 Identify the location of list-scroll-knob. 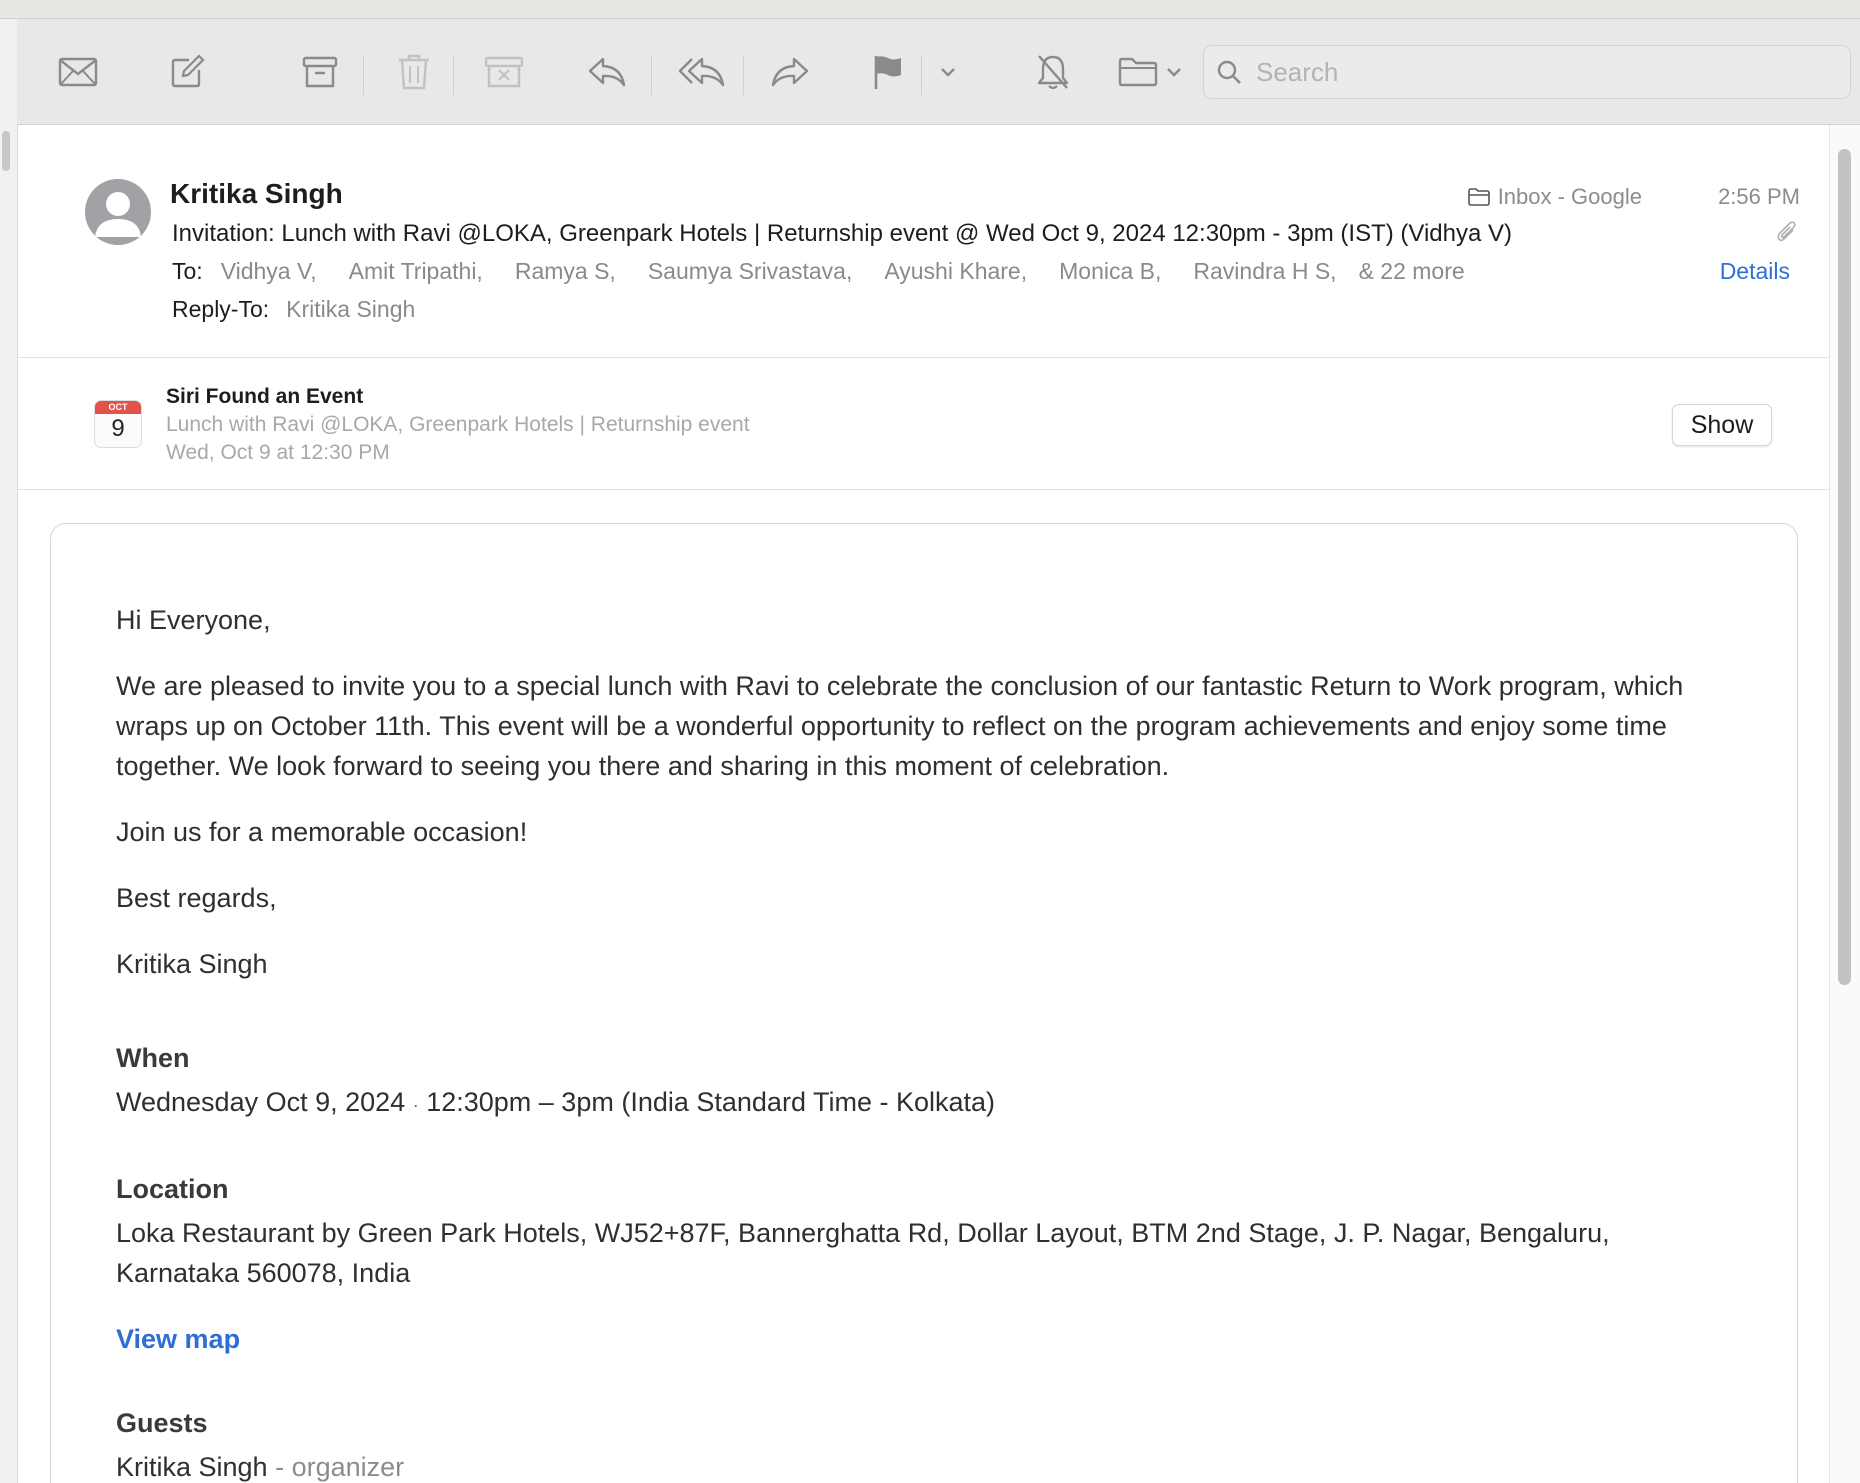
(6, 151).